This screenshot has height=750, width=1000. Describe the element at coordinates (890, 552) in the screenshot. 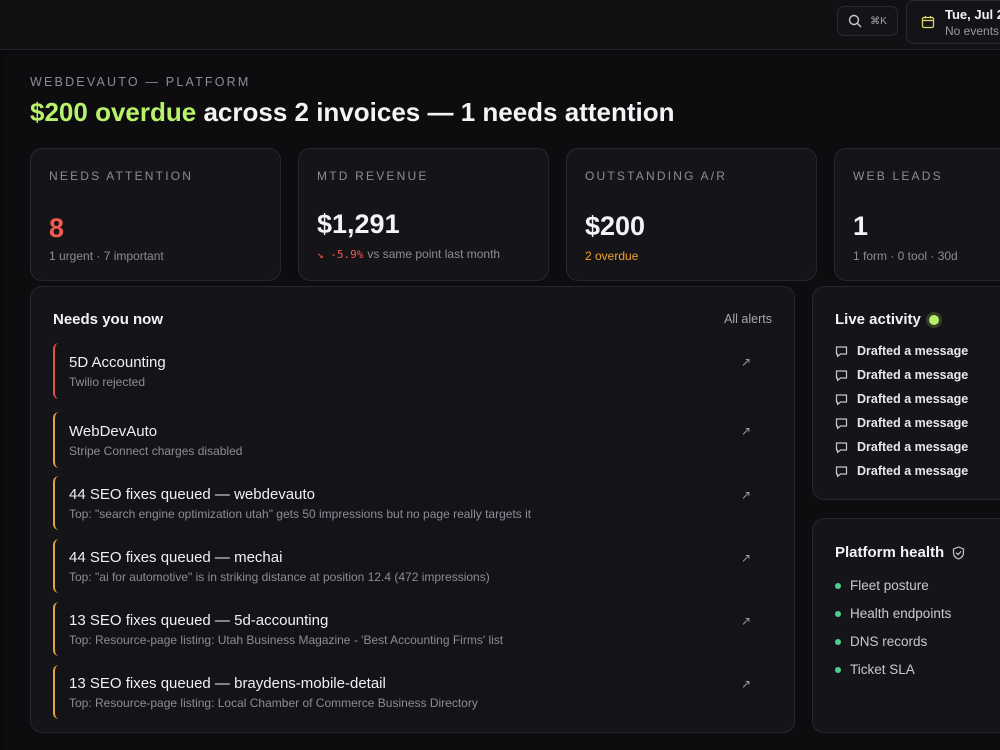

I see `platform-health-title: Platform health` at that location.